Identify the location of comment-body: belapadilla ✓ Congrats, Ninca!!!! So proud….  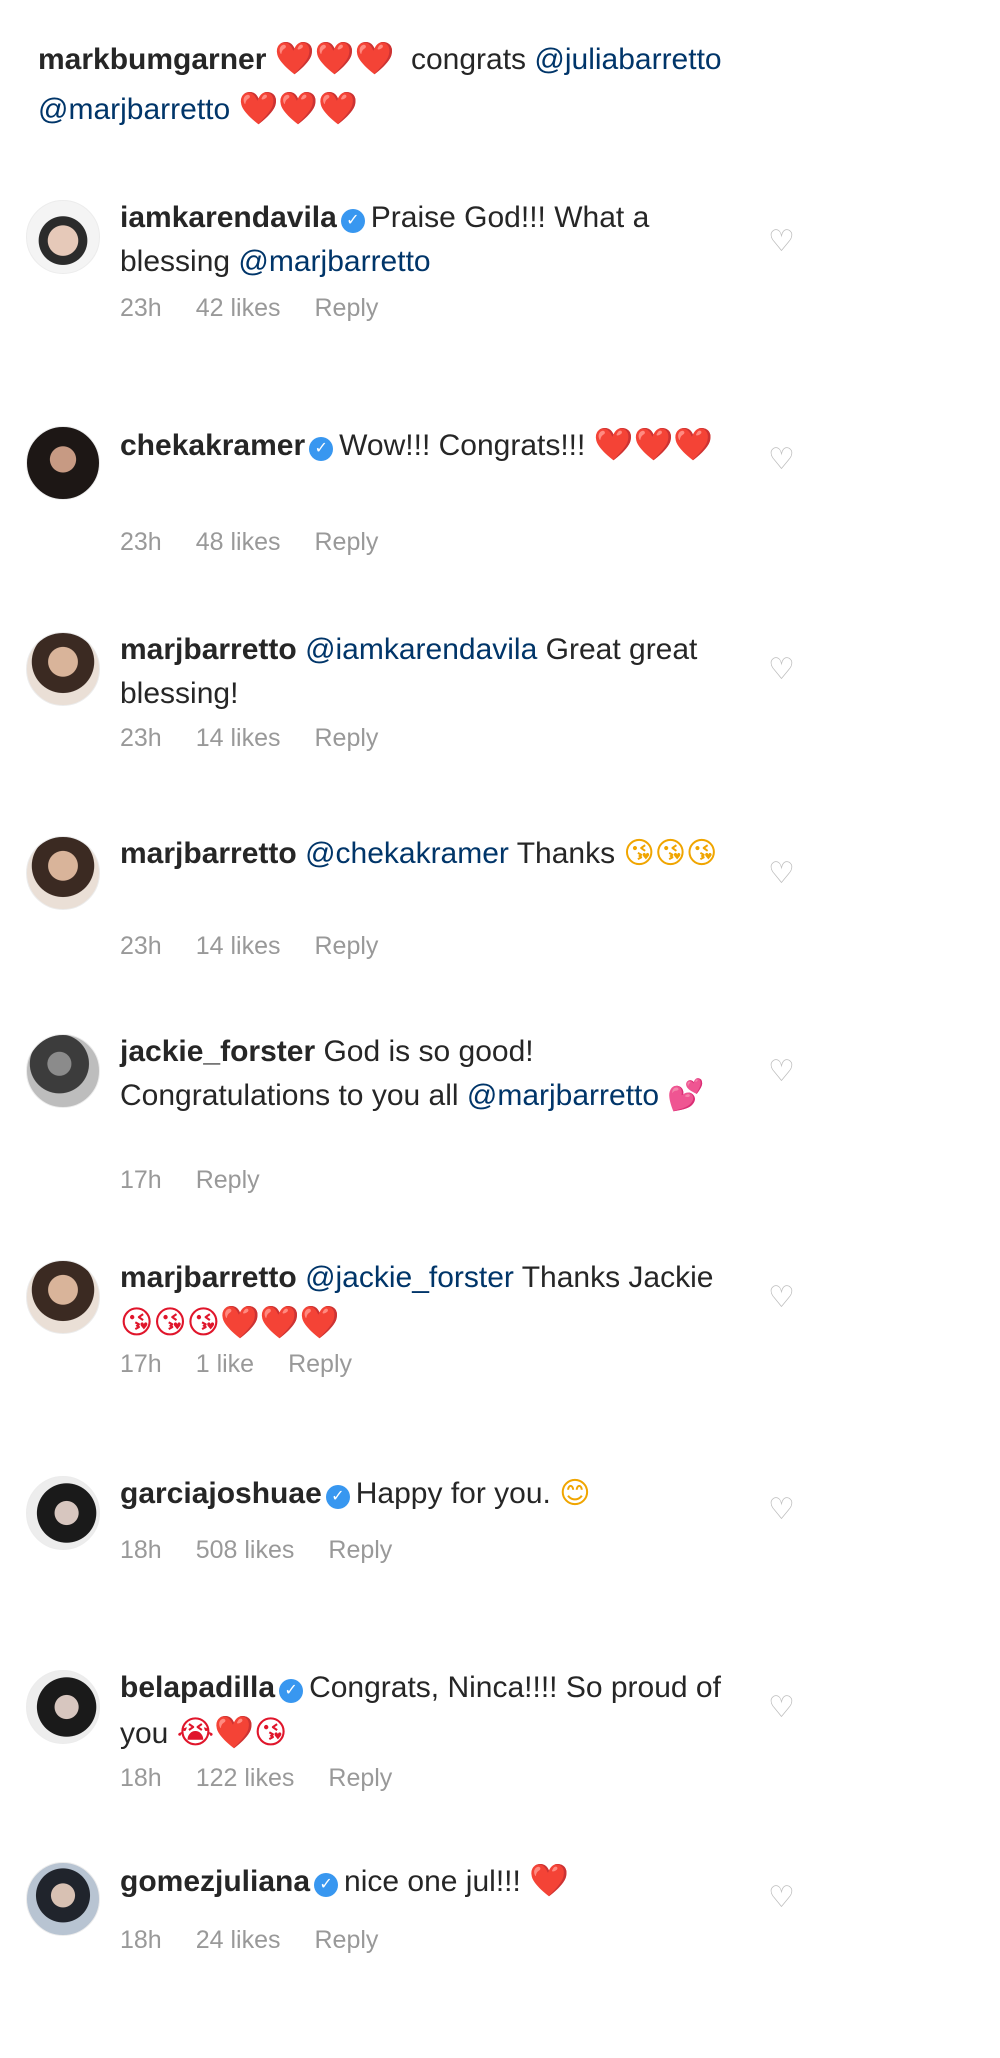
(425, 1711).